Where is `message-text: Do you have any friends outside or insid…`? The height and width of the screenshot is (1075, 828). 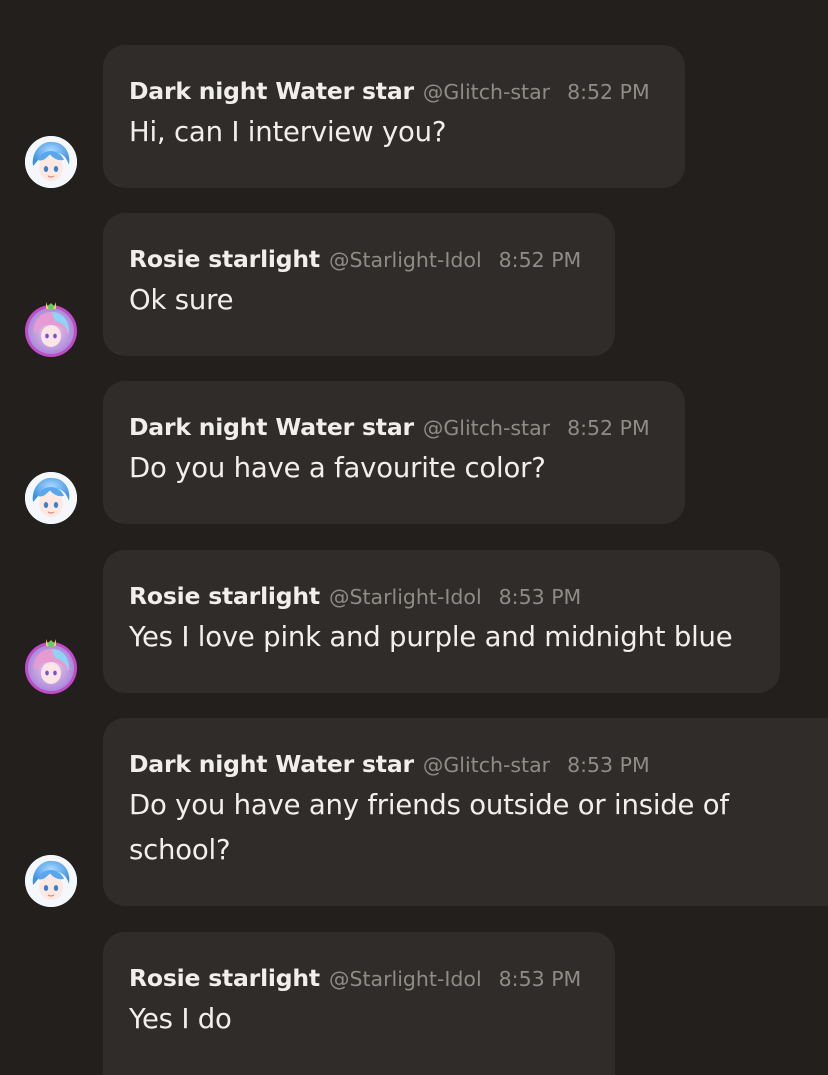
message-text: Do you have any friends outside or insid… is located at coordinates (429, 827).